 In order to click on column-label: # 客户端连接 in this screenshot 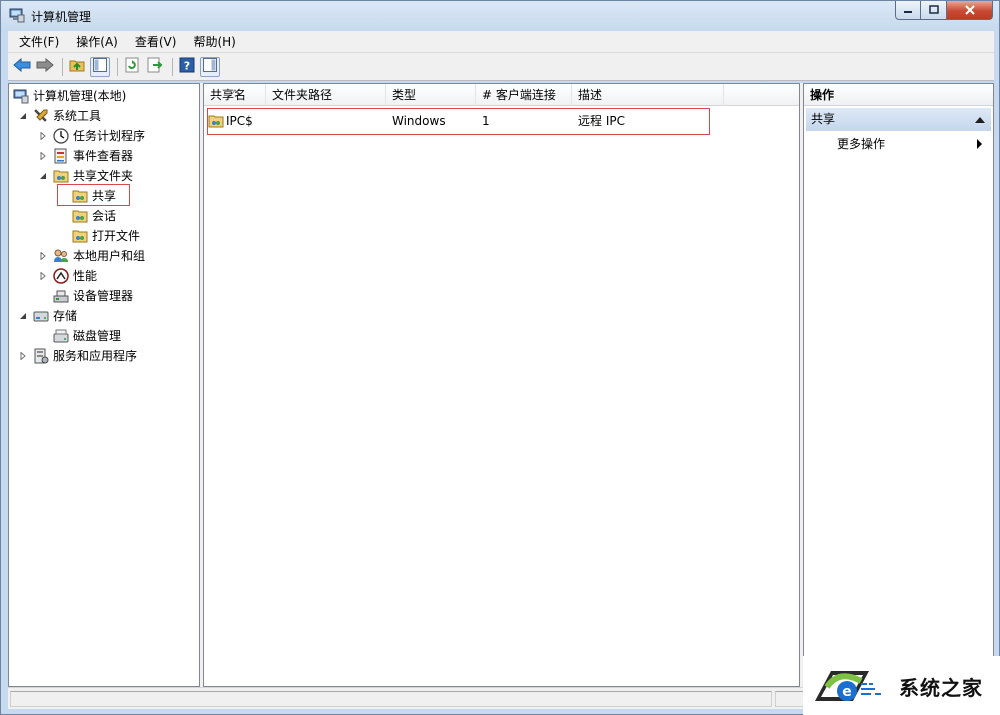, I will do `click(519, 95)`.